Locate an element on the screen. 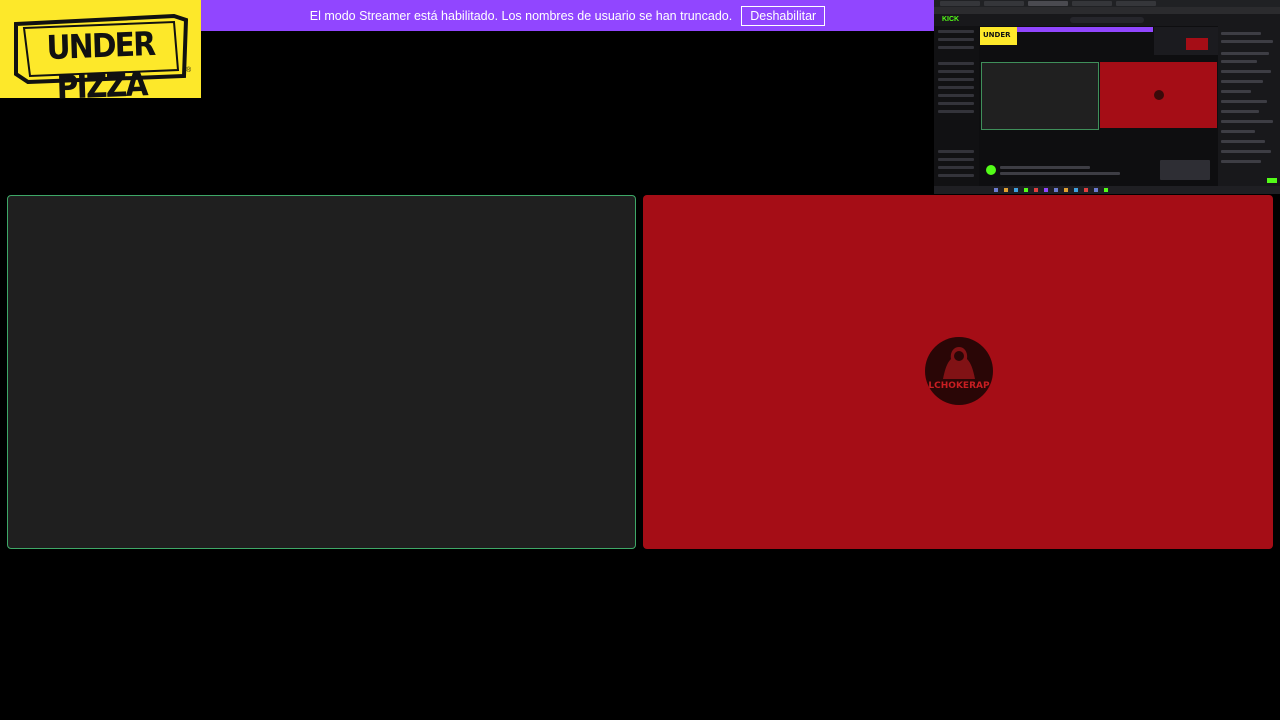  avatar-silhouette-icon is located at coordinates (959, 363).